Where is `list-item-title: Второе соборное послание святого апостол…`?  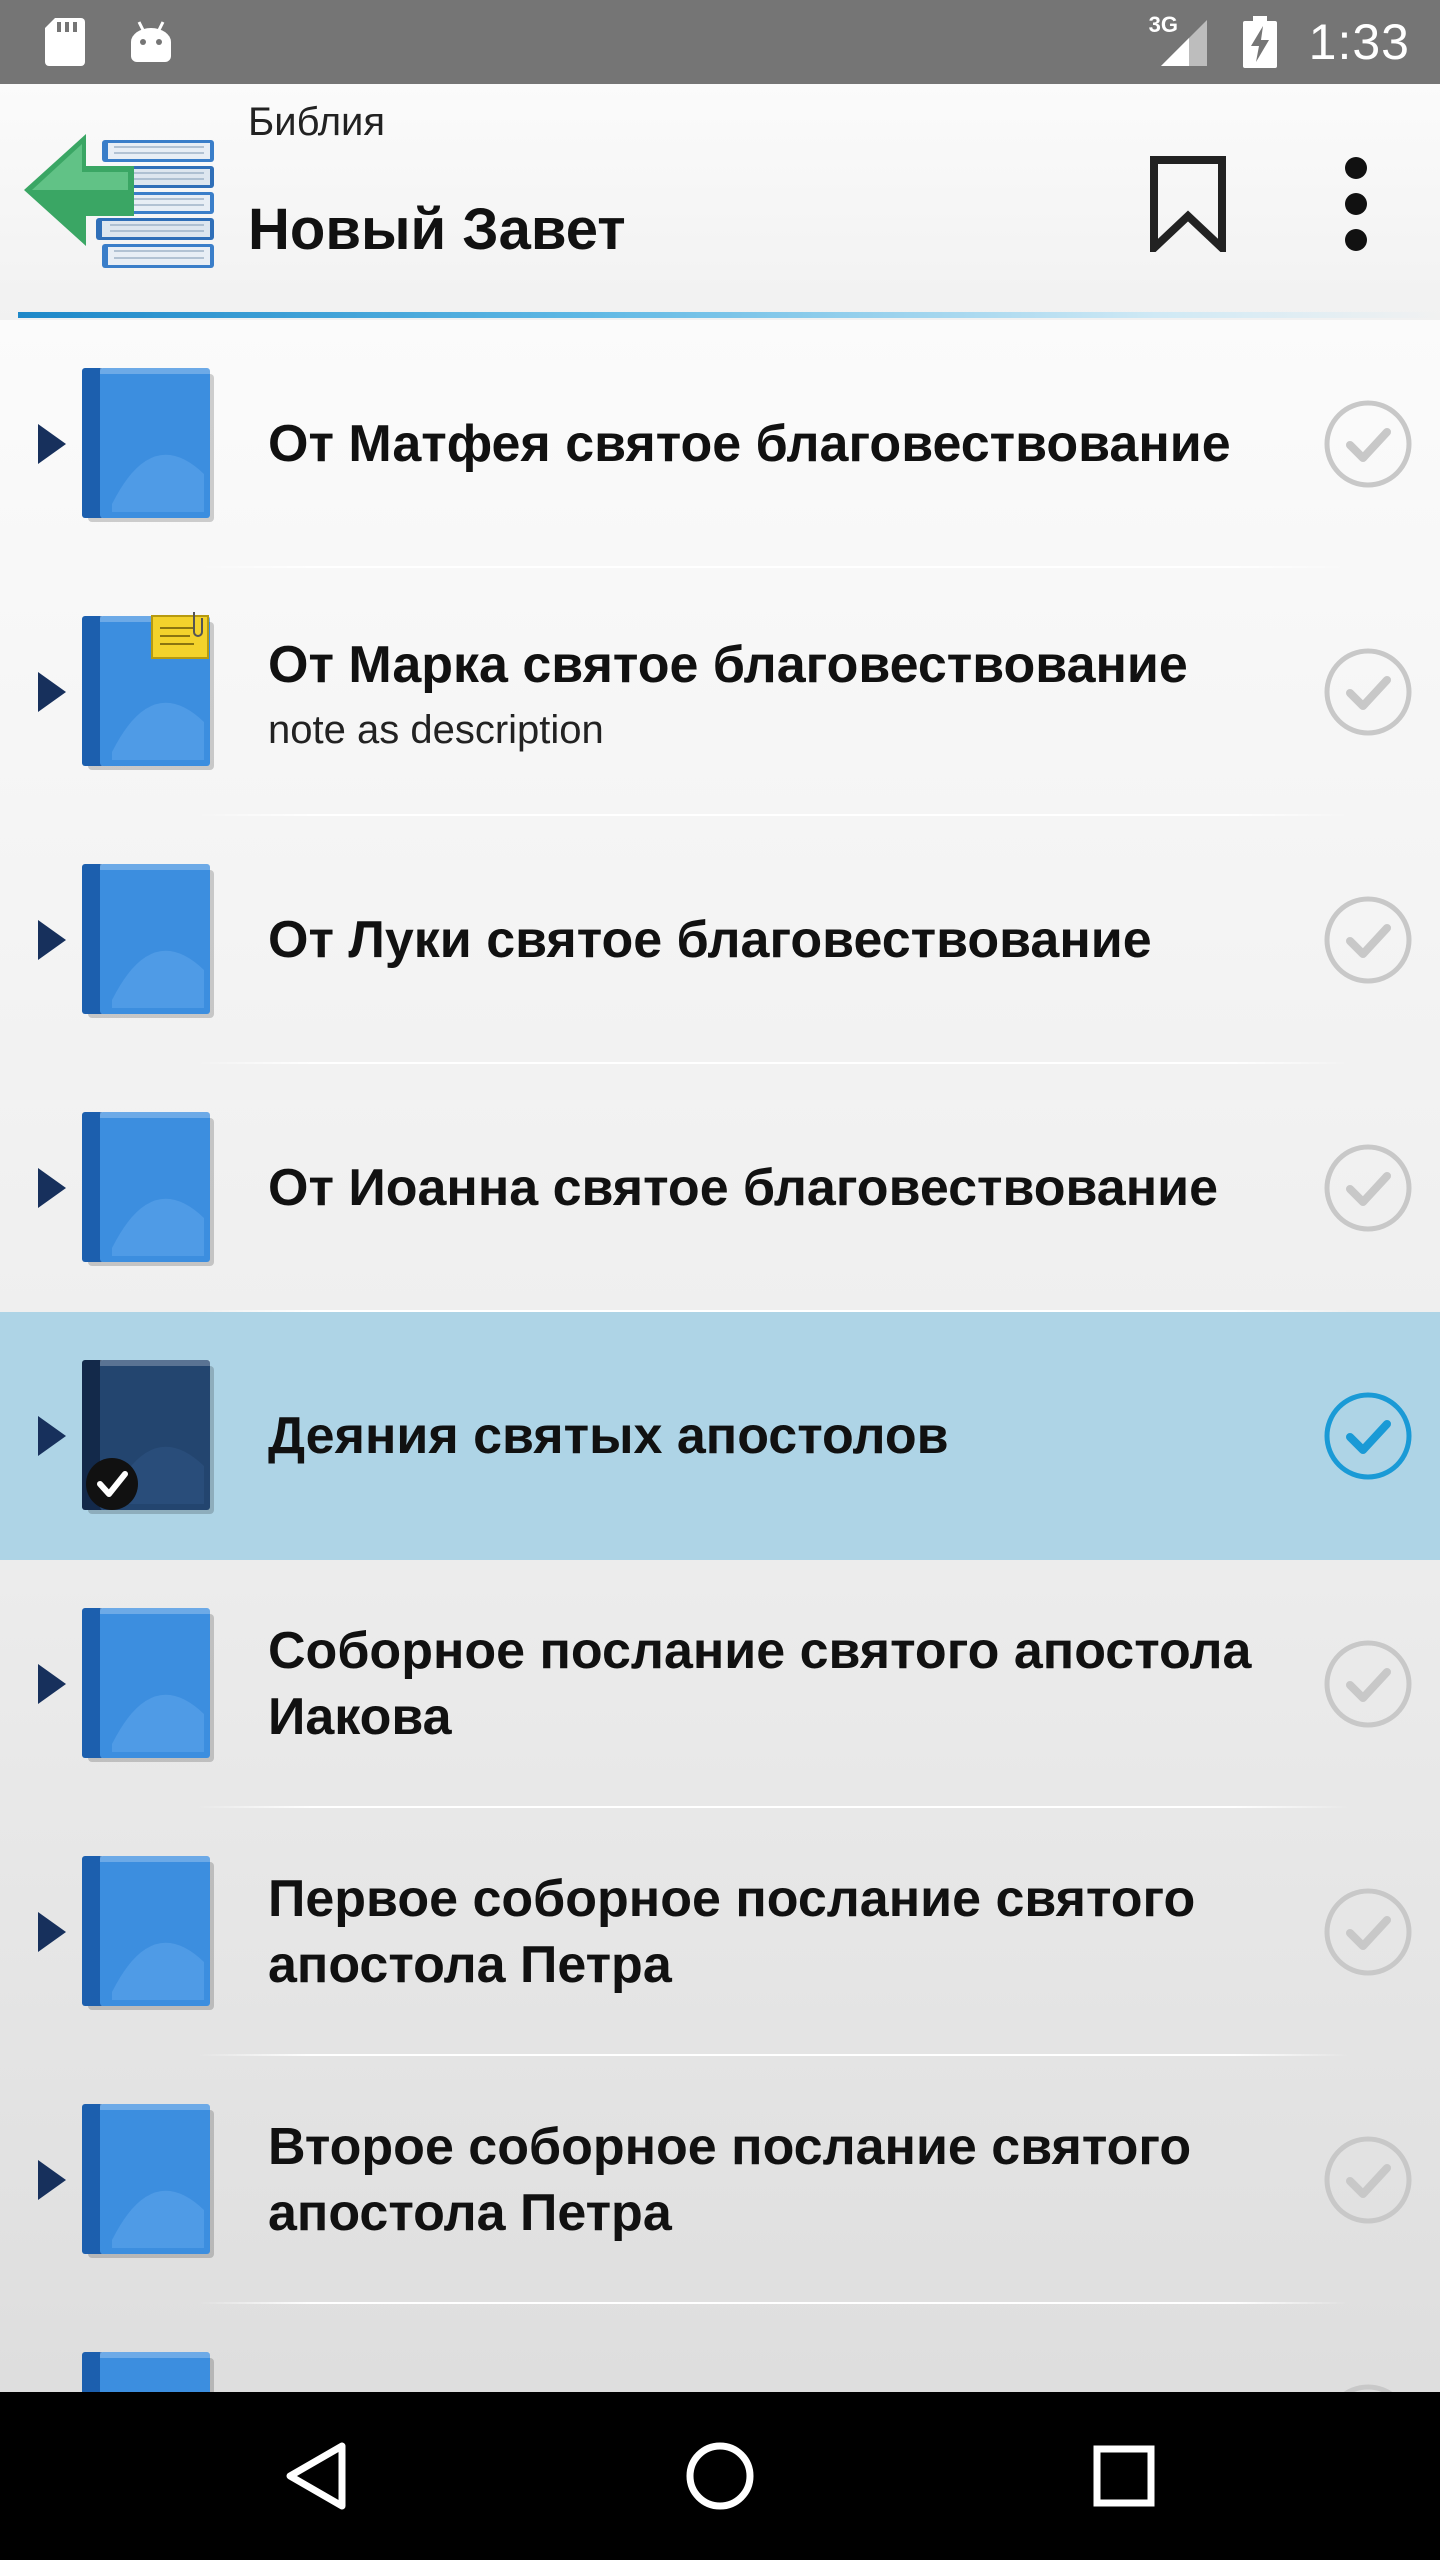 list-item-title: Второе соборное послание святого апостол… is located at coordinates (730, 2180).